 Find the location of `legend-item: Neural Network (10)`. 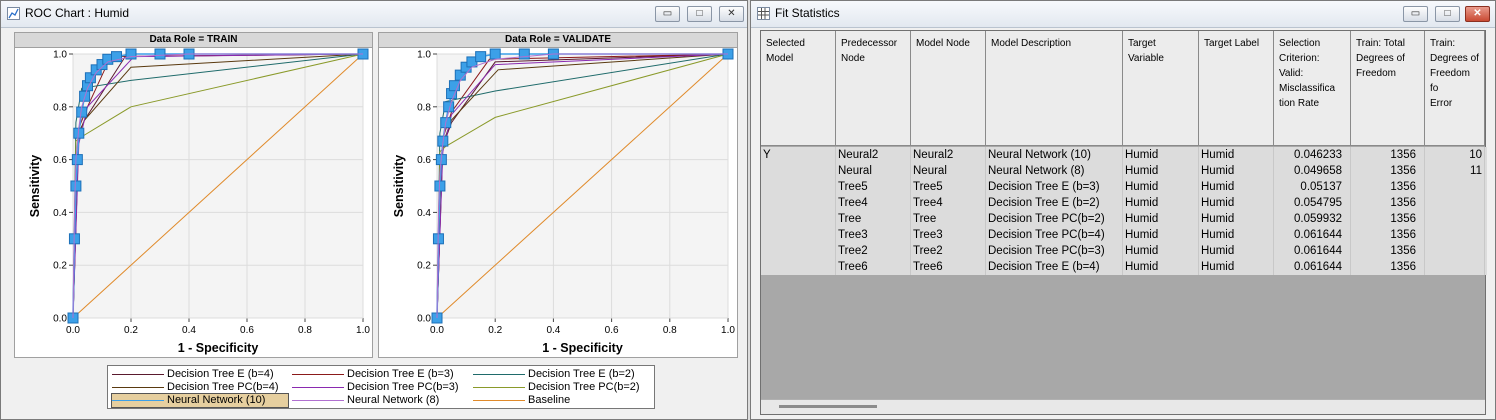

legend-item: Neural Network (10) is located at coordinates (200, 400).